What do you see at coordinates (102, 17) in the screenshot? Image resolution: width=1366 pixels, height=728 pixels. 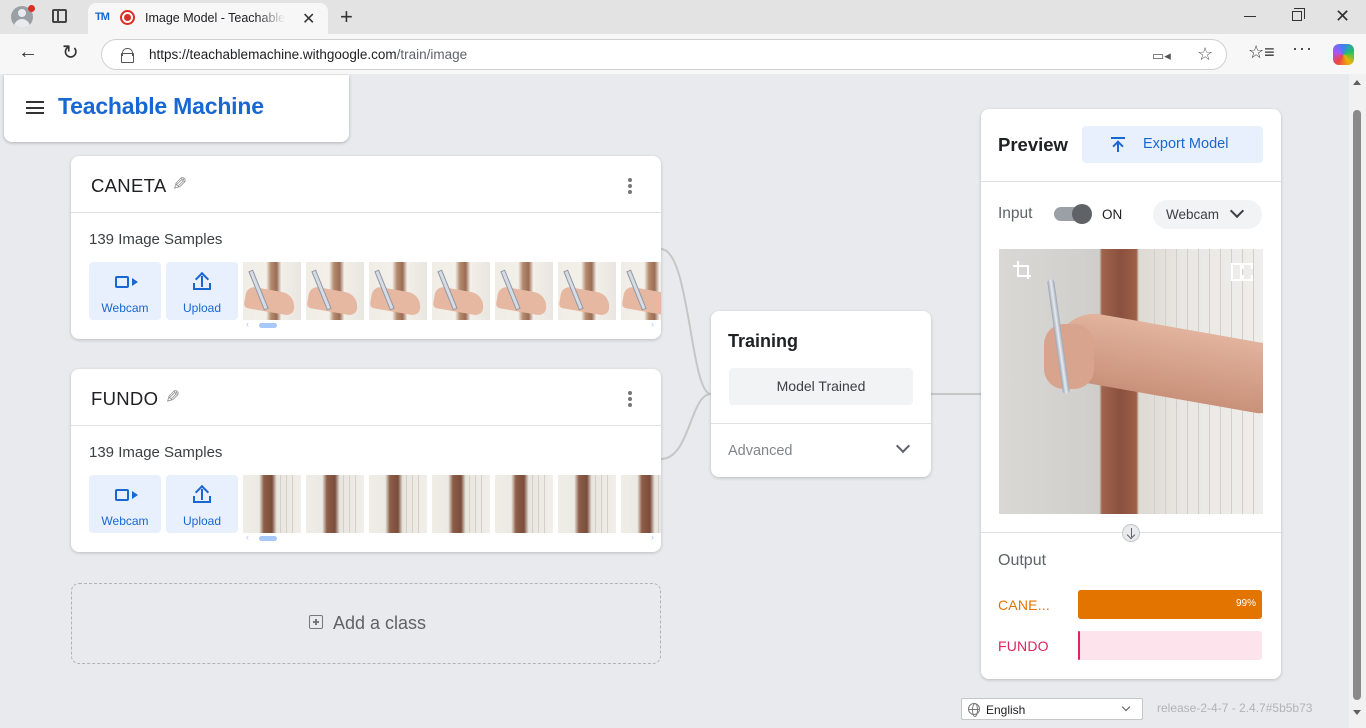 I see `teachable-machine-favicon-icon: TM` at bounding box center [102, 17].